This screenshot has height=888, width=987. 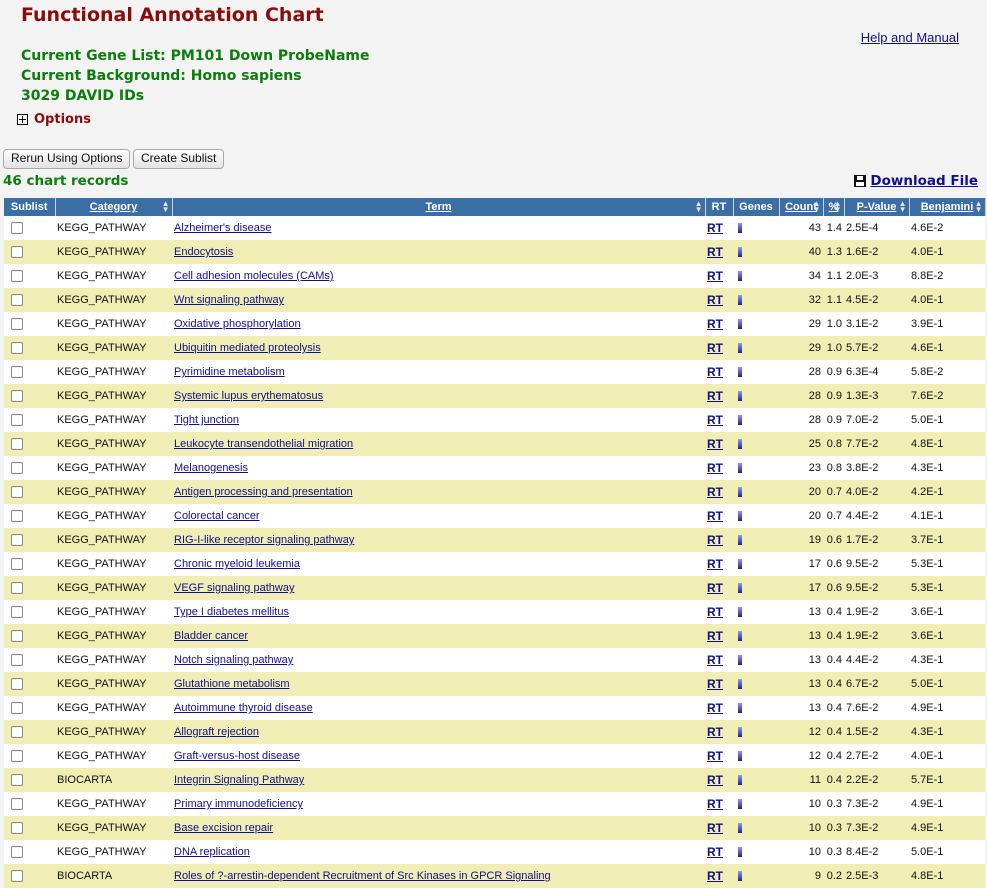 What do you see at coordinates (211, 468) in the screenshot?
I see `term-link: Melanogenesis` at bounding box center [211, 468].